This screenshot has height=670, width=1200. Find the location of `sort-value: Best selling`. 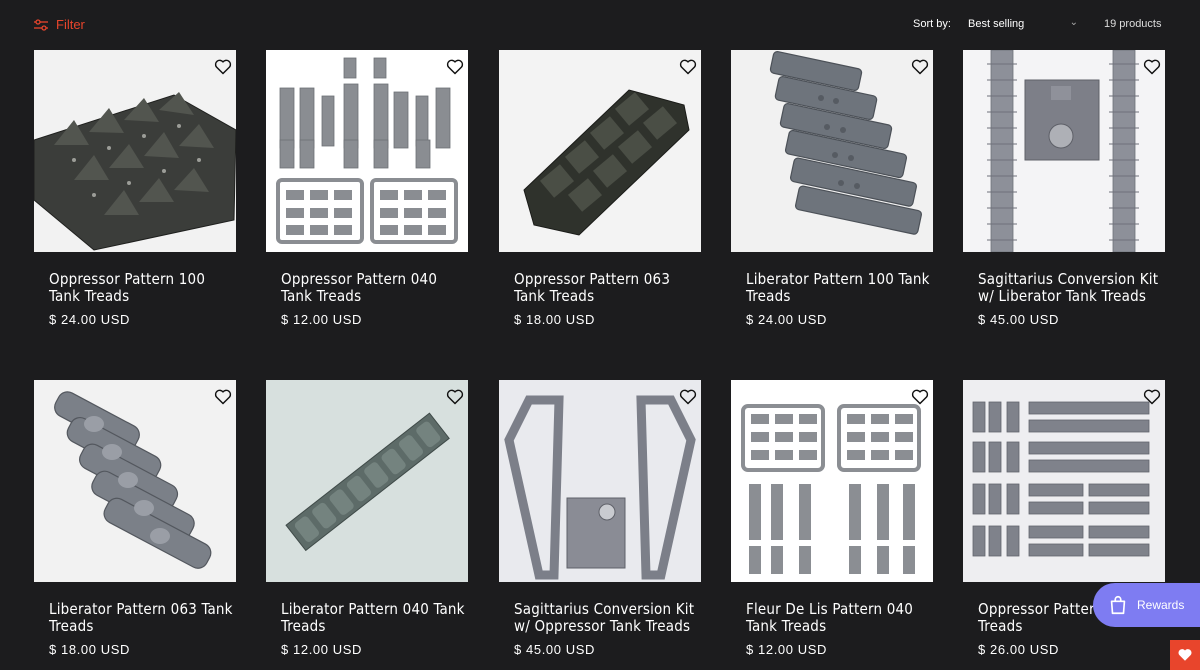

sort-value: Best selling is located at coordinates (996, 24).